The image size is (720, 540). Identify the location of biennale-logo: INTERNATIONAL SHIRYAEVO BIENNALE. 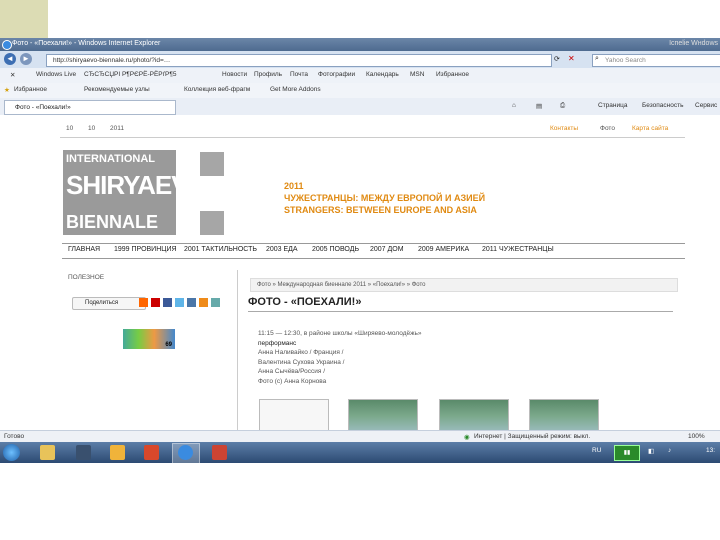
(135, 192).